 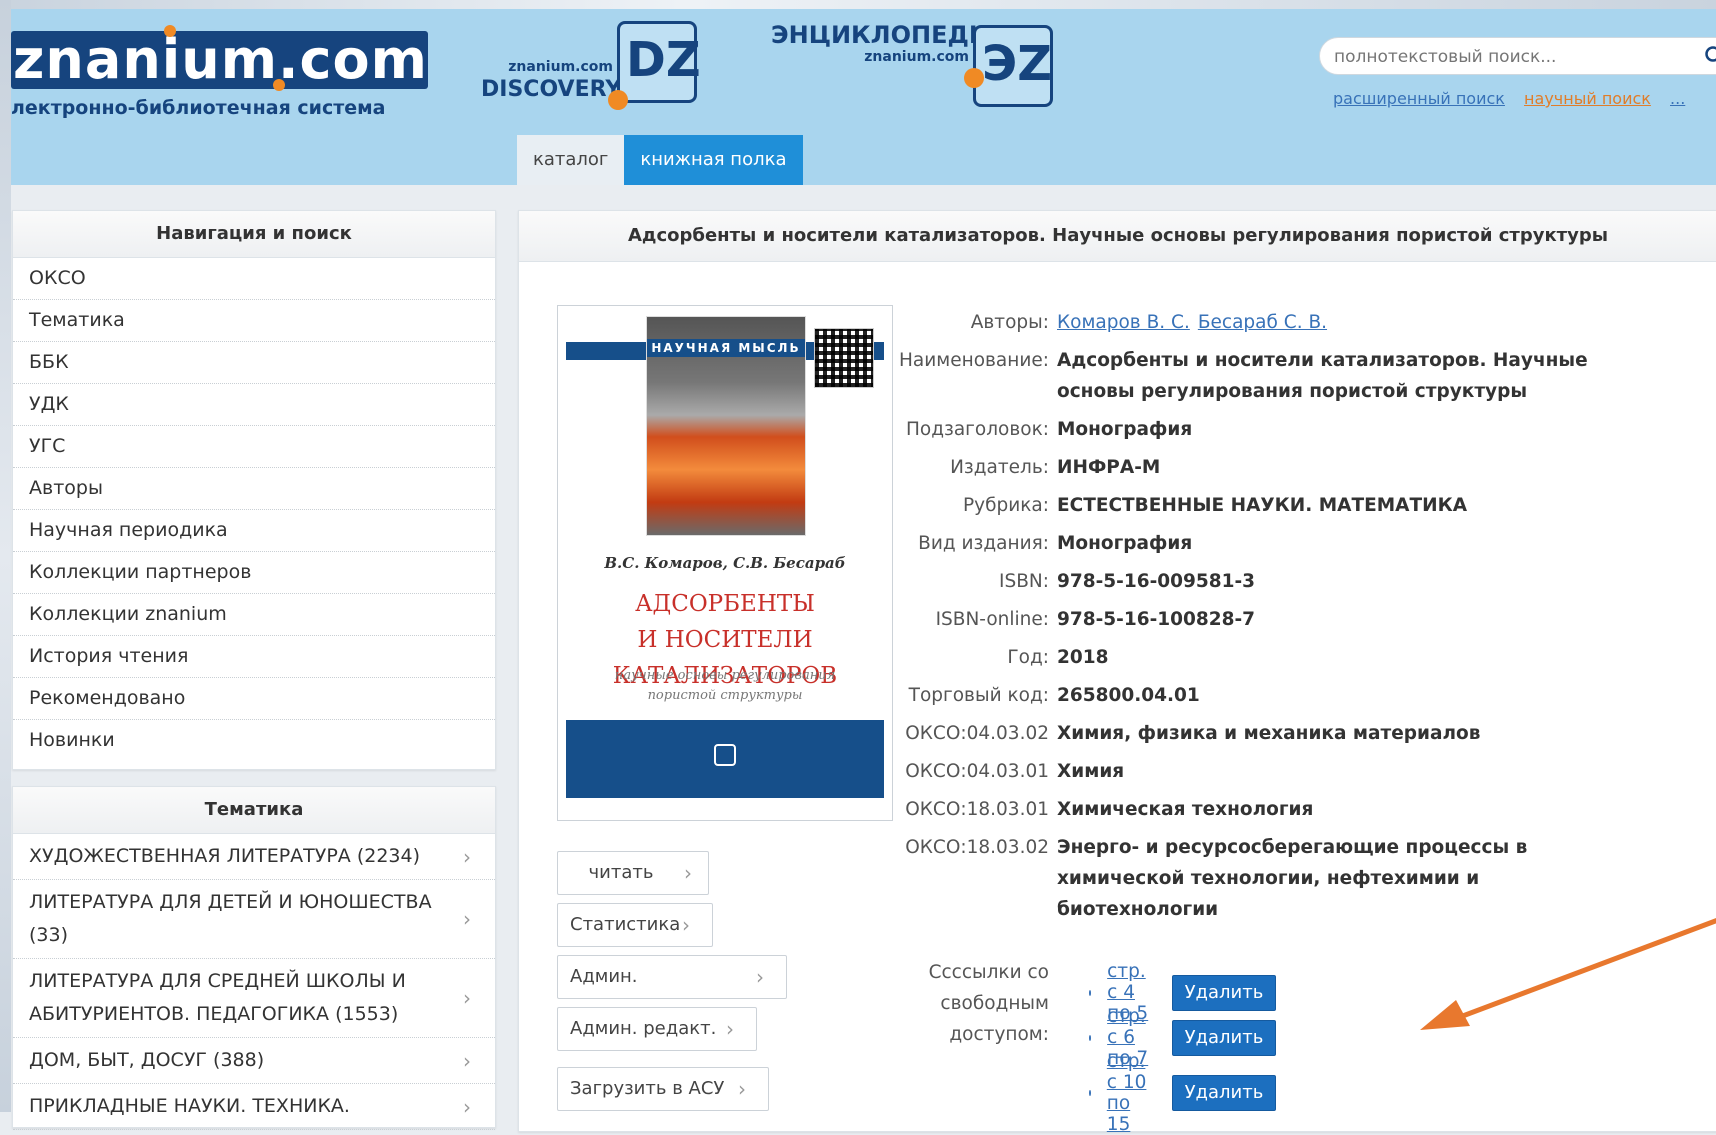 I want to click on nav-item-ugs: УГС, so click(x=254, y=447).